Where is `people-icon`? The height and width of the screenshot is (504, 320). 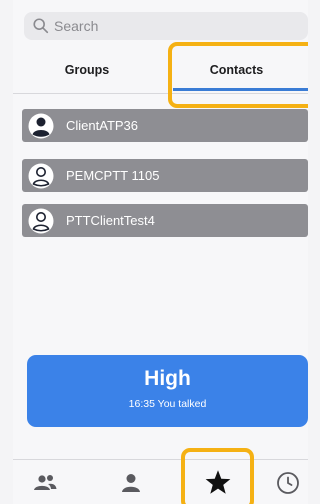 people-icon is located at coordinates (45, 482).